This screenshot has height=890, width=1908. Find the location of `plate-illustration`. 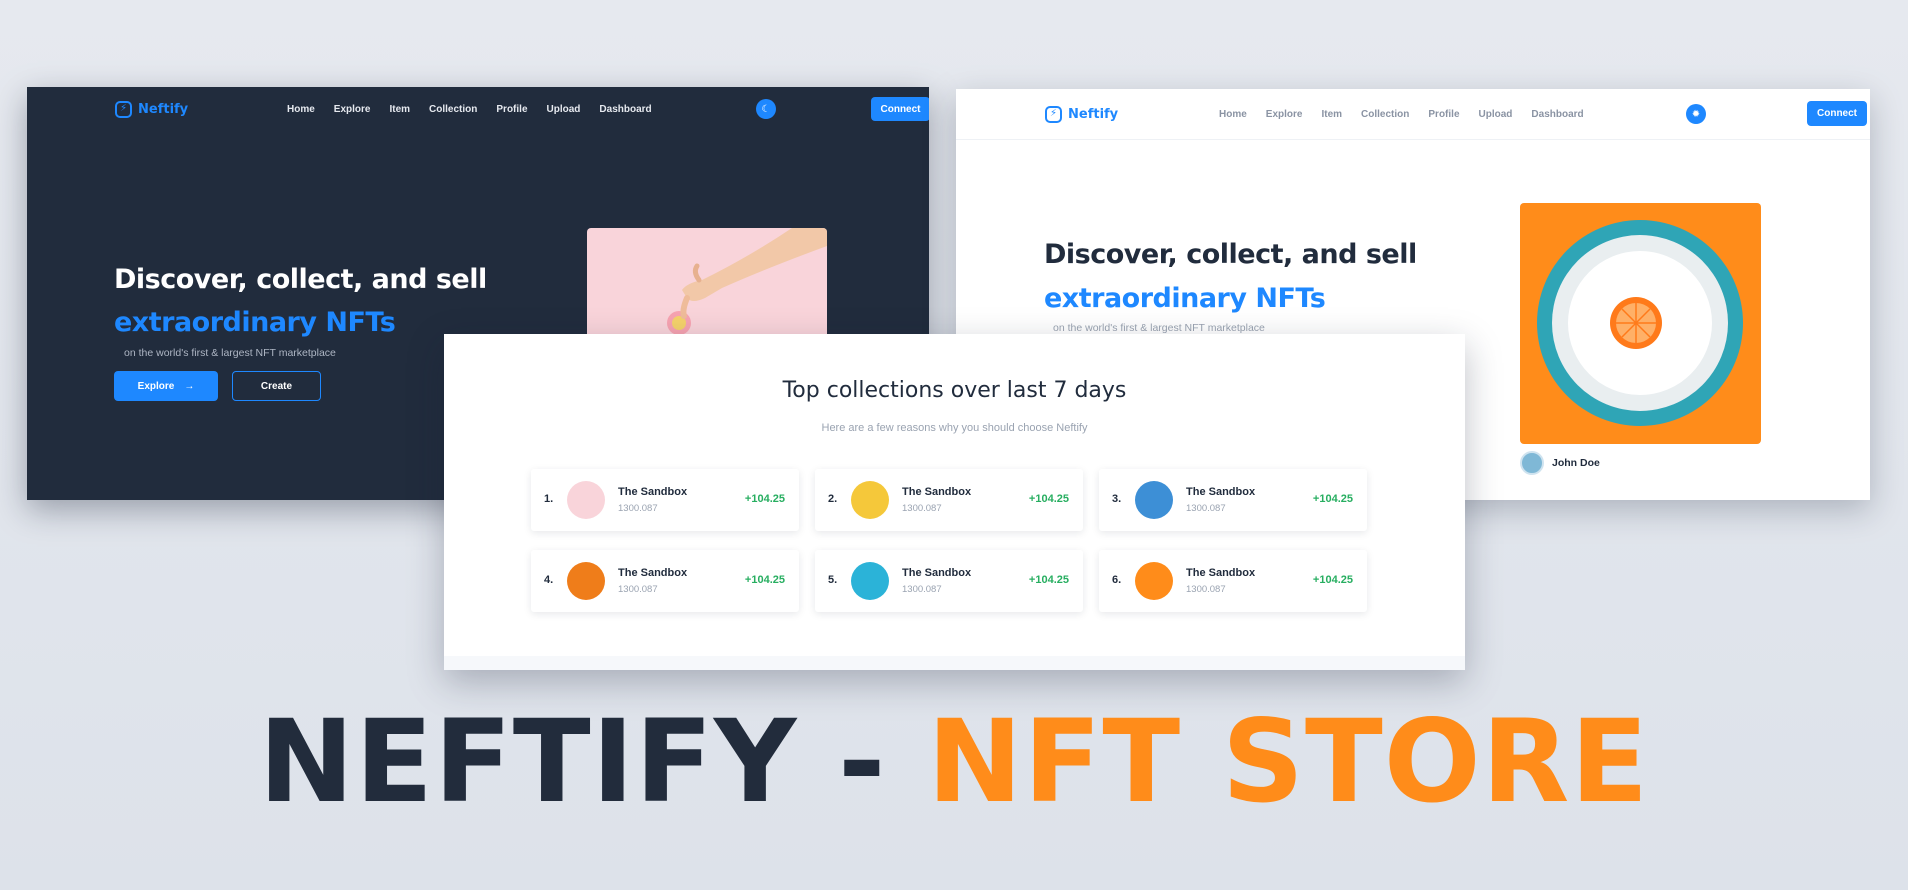

plate-illustration is located at coordinates (1640, 323).